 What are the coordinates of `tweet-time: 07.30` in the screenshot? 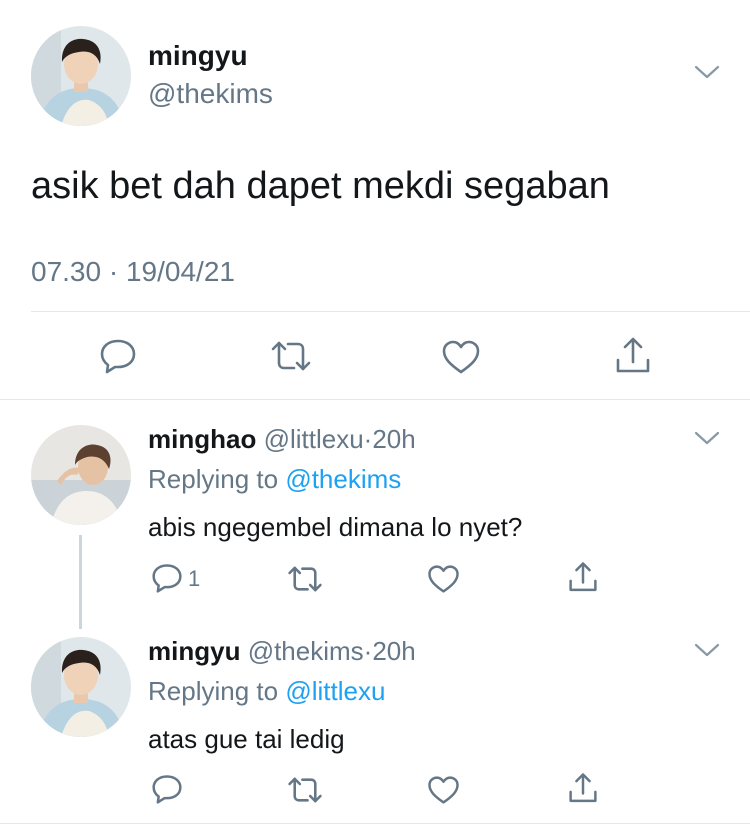 It's located at (66, 271).